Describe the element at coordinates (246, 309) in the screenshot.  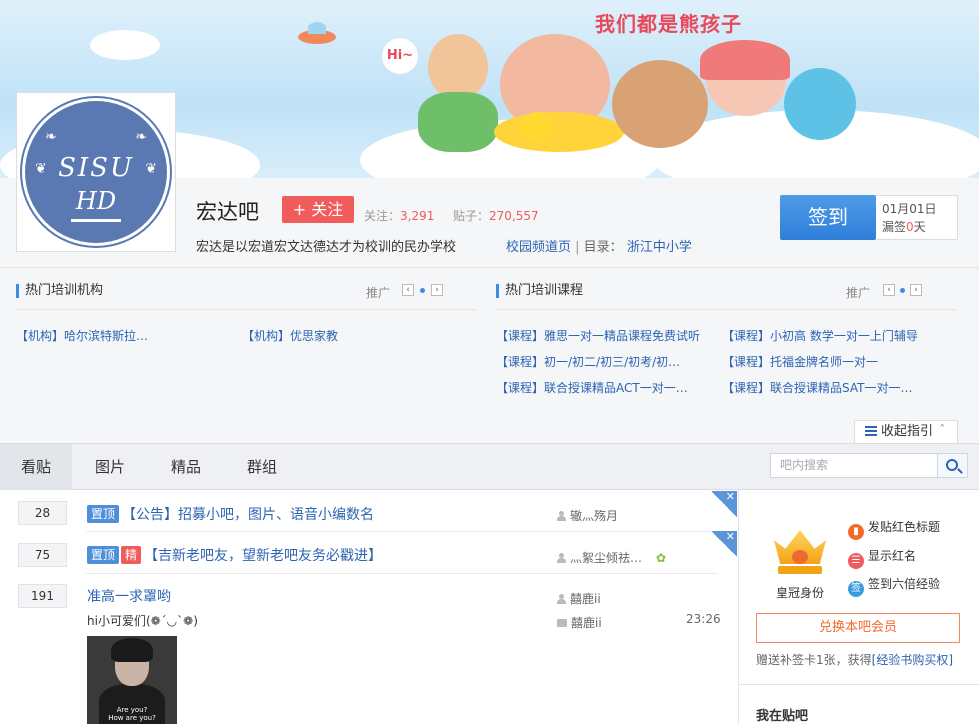
I see `promo-divider` at that location.